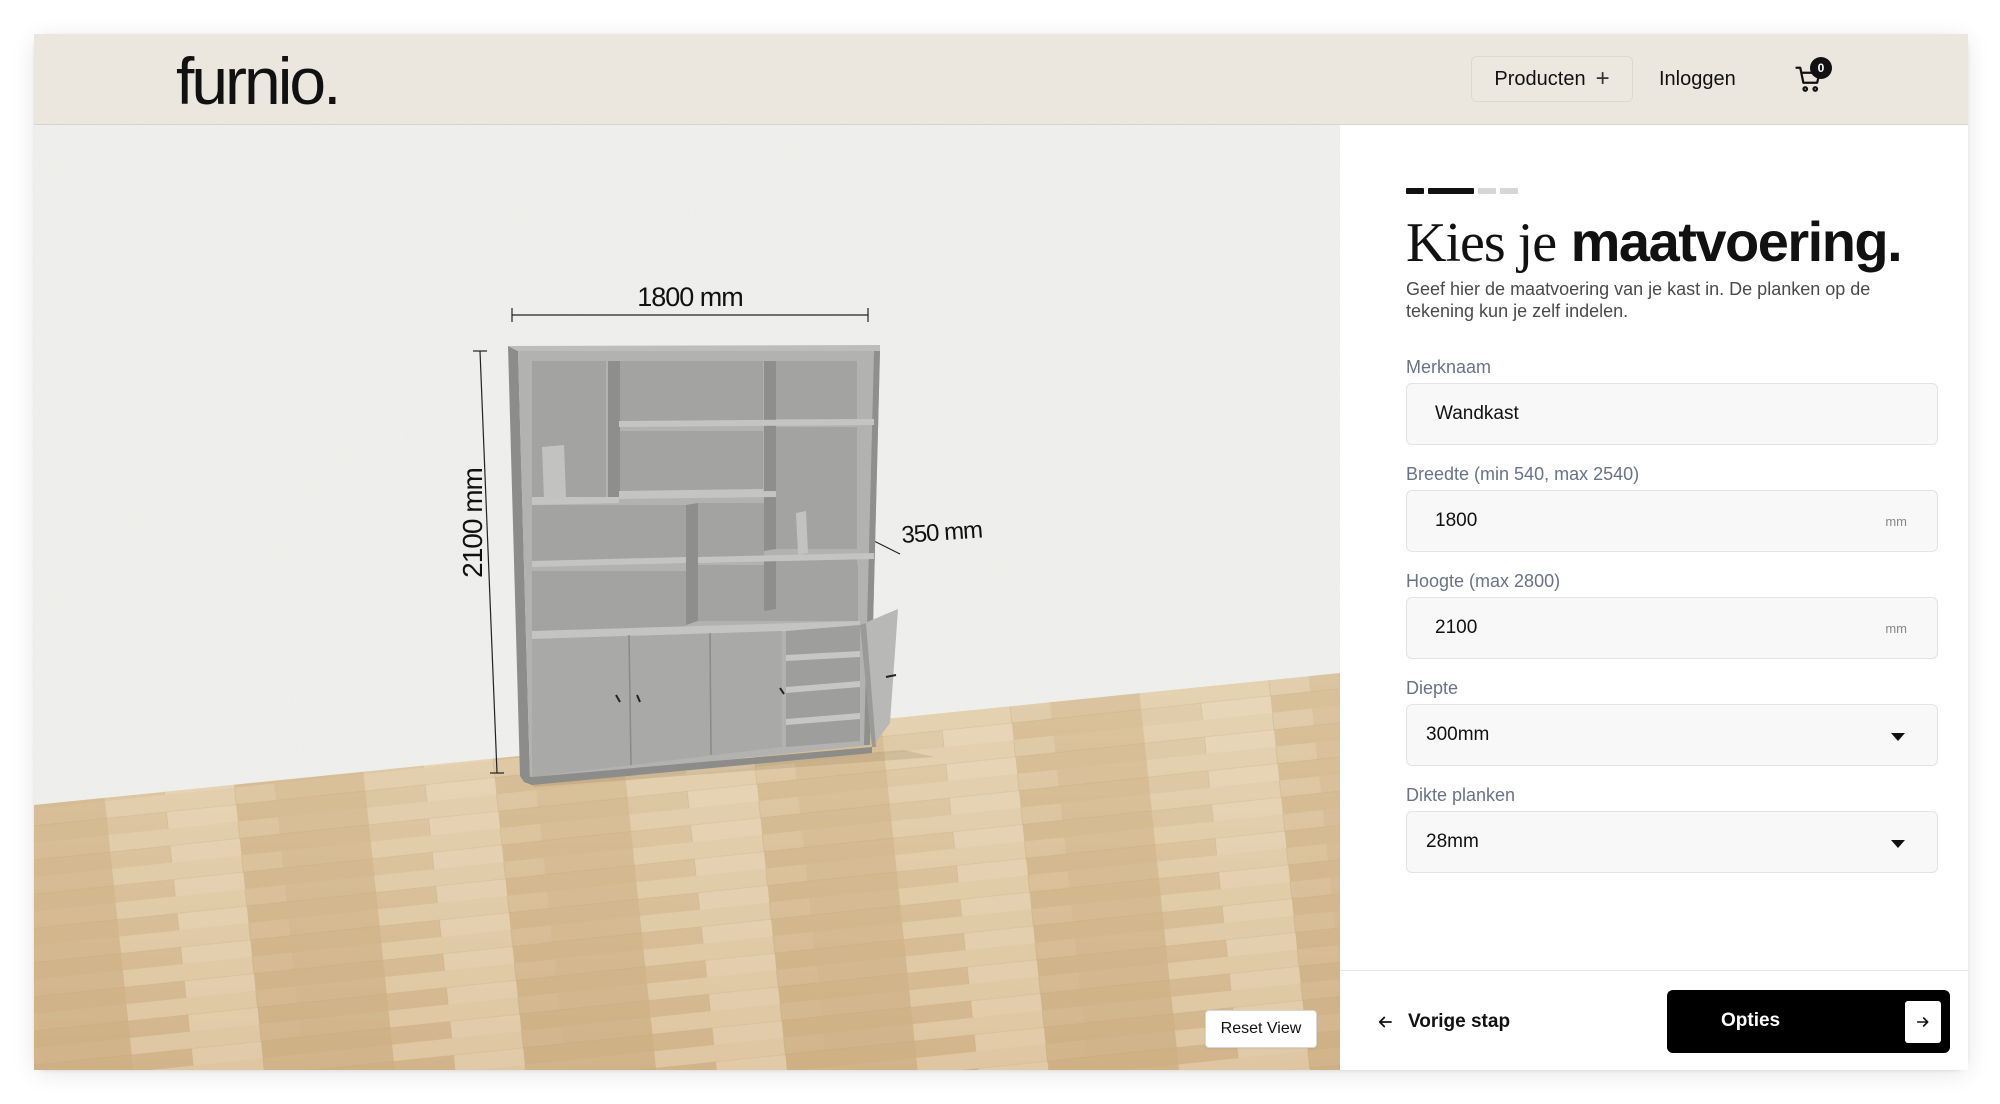 The image size is (2000, 1104). What do you see at coordinates (942, 532) in the screenshot?
I see `depth-dimension-label: 350 mm` at bounding box center [942, 532].